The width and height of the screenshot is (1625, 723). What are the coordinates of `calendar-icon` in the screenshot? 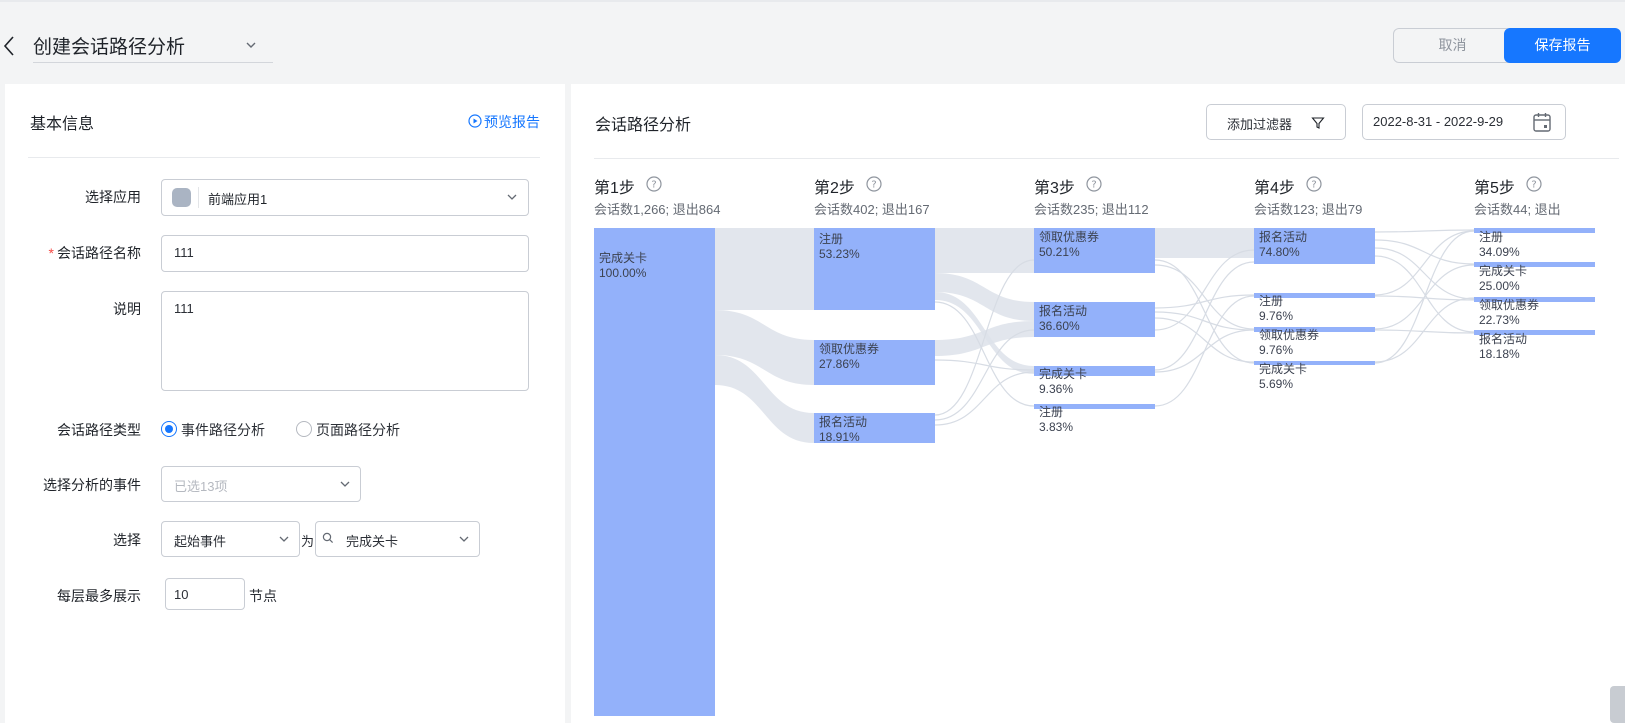 It's located at (1542, 122).